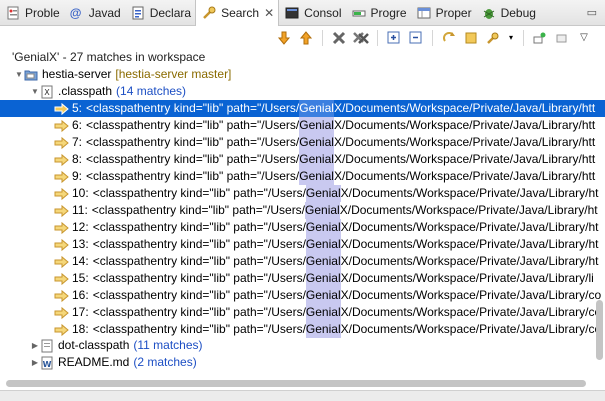 This screenshot has width=605, height=401. Describe the element at coordinates (584, 38) in the screenshot. I see `view-menu-chevron-icon: ▽` at that location.